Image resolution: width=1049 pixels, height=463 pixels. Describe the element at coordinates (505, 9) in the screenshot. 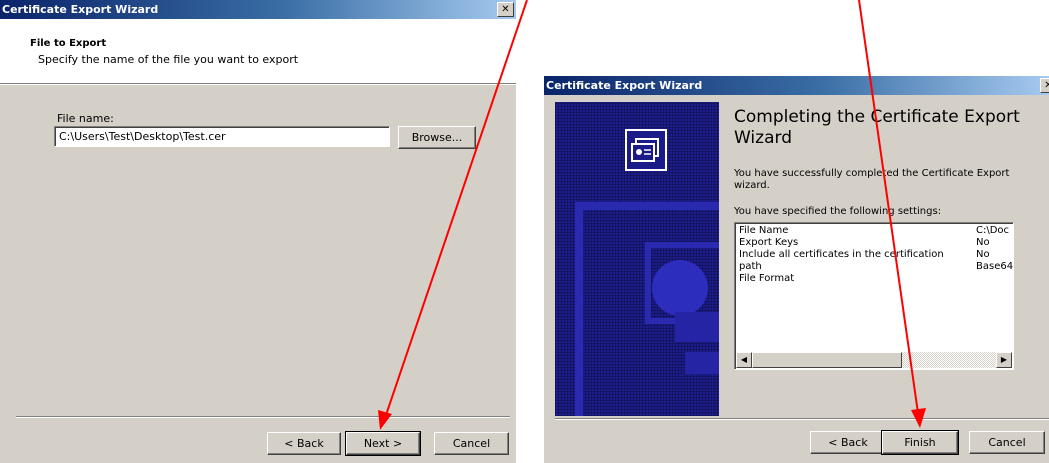

I see `left-close-icon: ✕` at that location.